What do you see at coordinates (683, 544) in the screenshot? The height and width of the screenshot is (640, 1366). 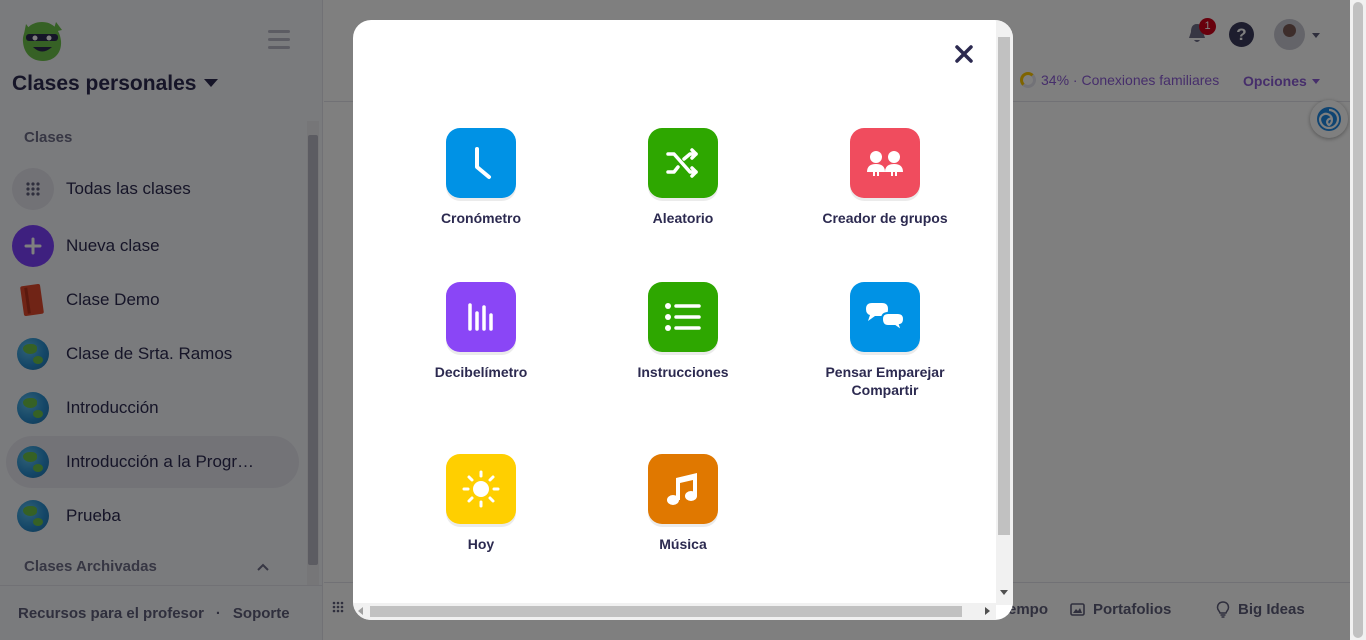 I see `tool-label: Música` at bounding box center [683, 544].